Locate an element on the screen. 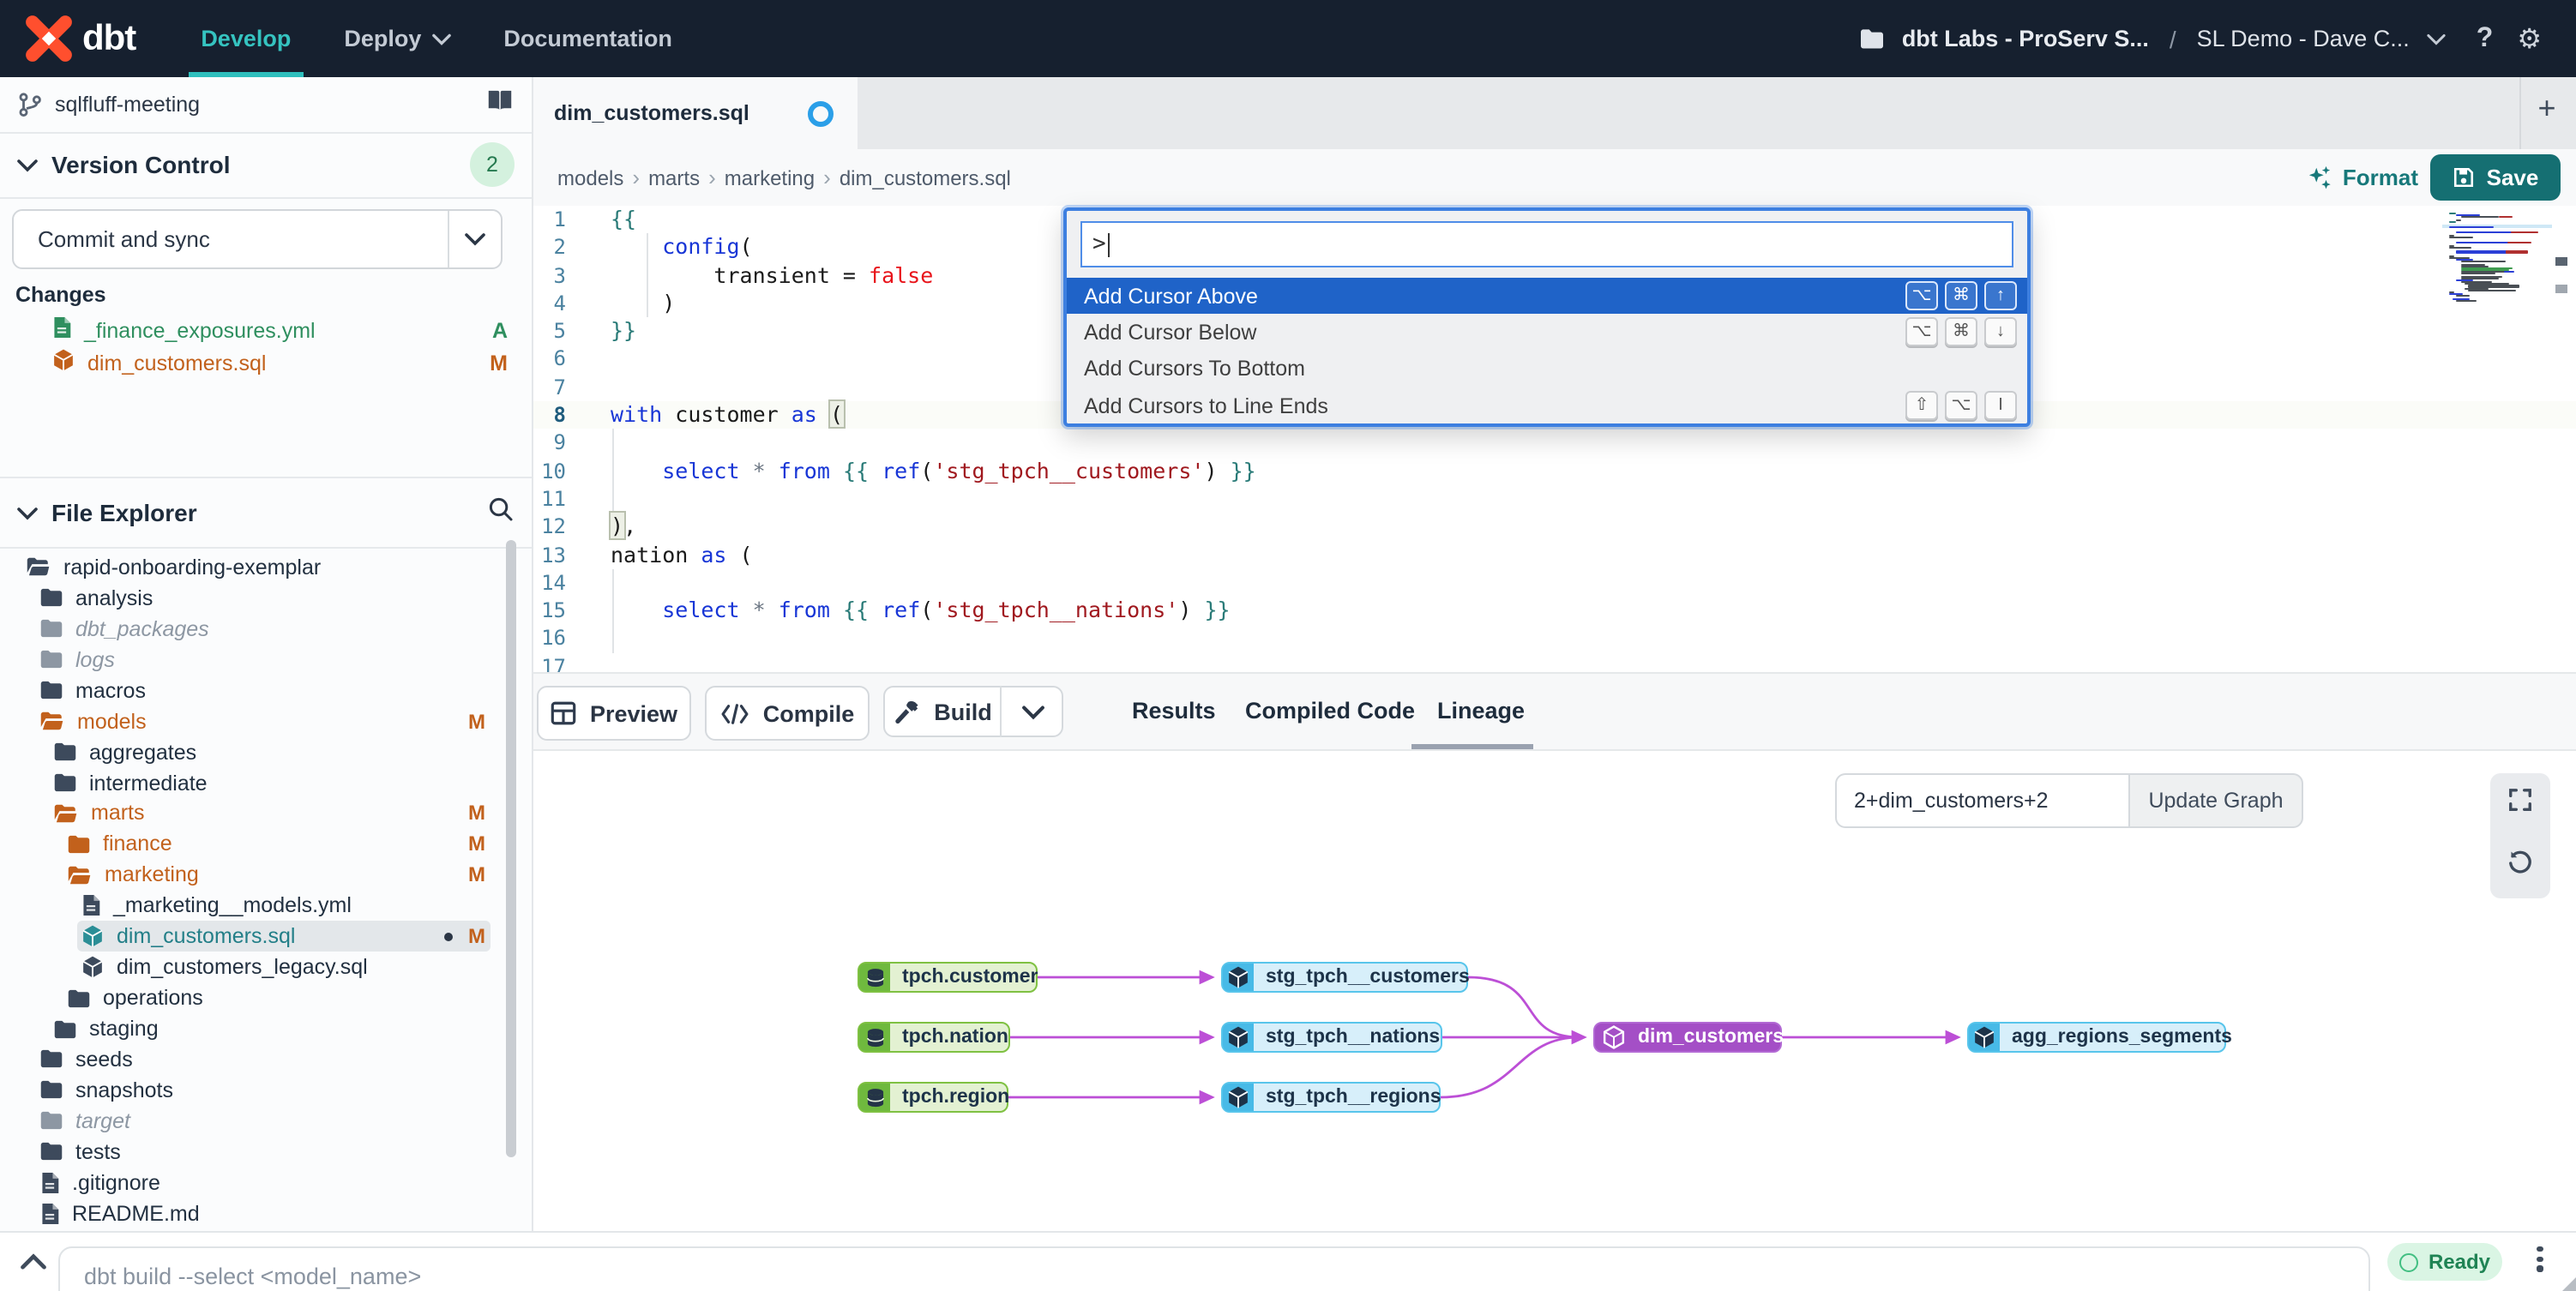  tree-item-.gitignore: .gitignore is located at coordinates (266, 1183).